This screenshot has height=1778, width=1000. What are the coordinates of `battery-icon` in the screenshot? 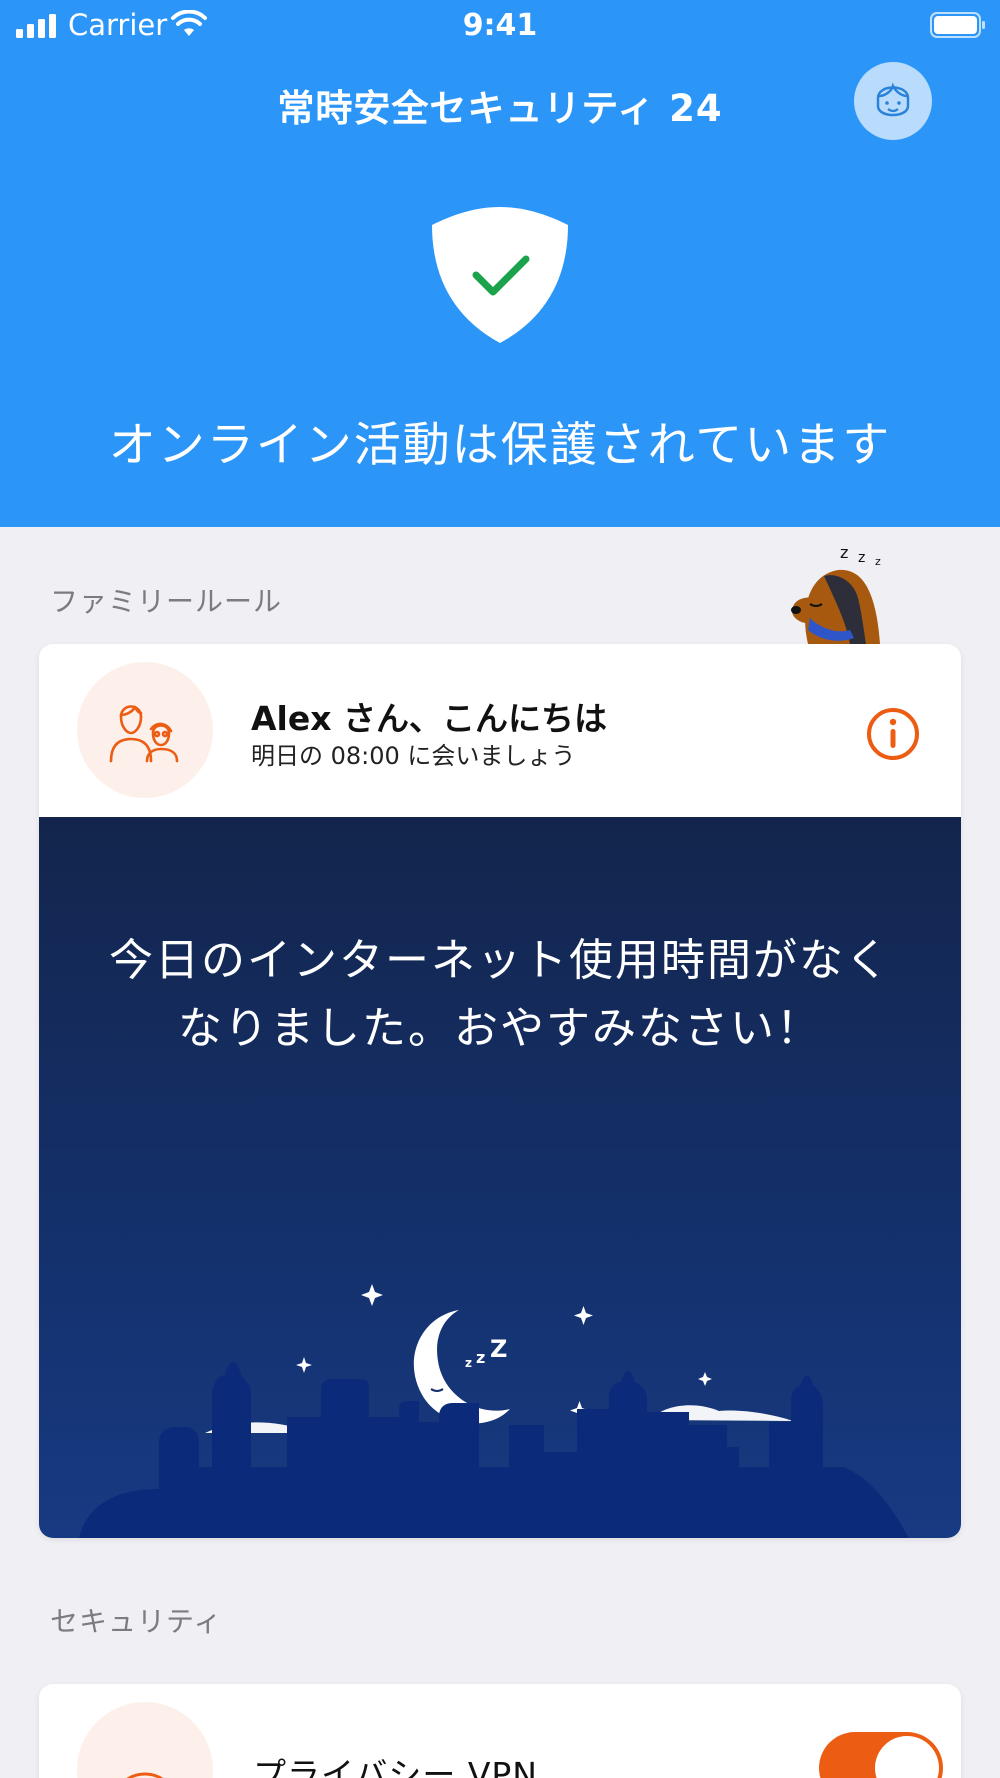 It's located at (957, 25).